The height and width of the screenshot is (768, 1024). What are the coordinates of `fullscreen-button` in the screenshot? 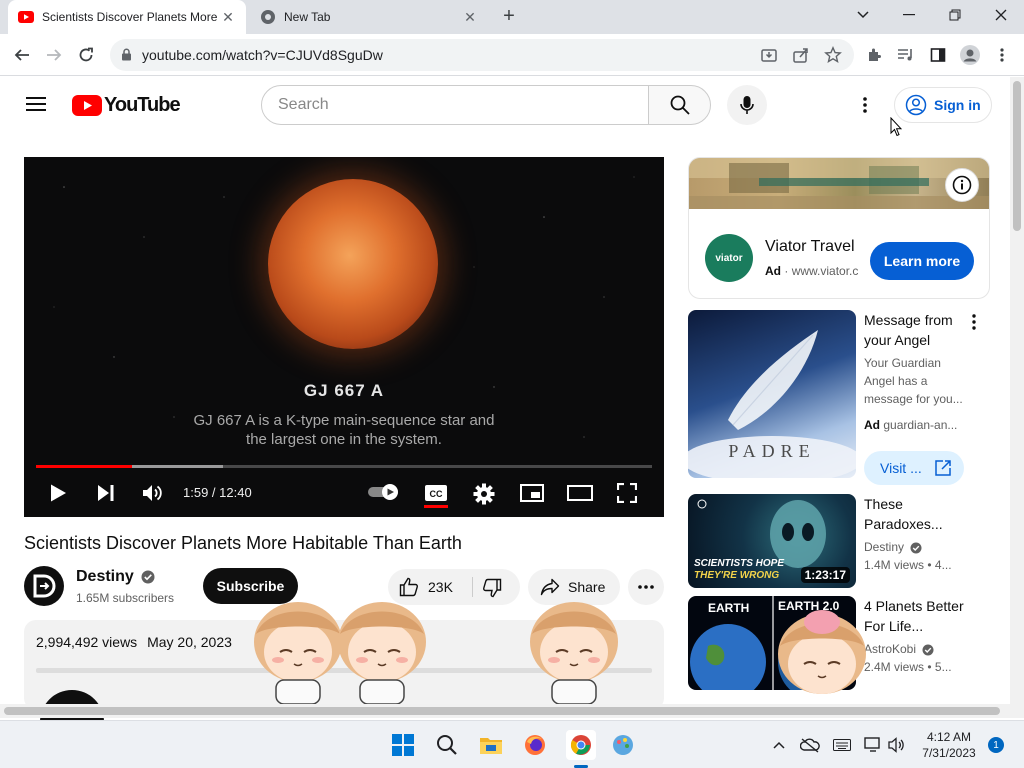 It's located at (627, 493).